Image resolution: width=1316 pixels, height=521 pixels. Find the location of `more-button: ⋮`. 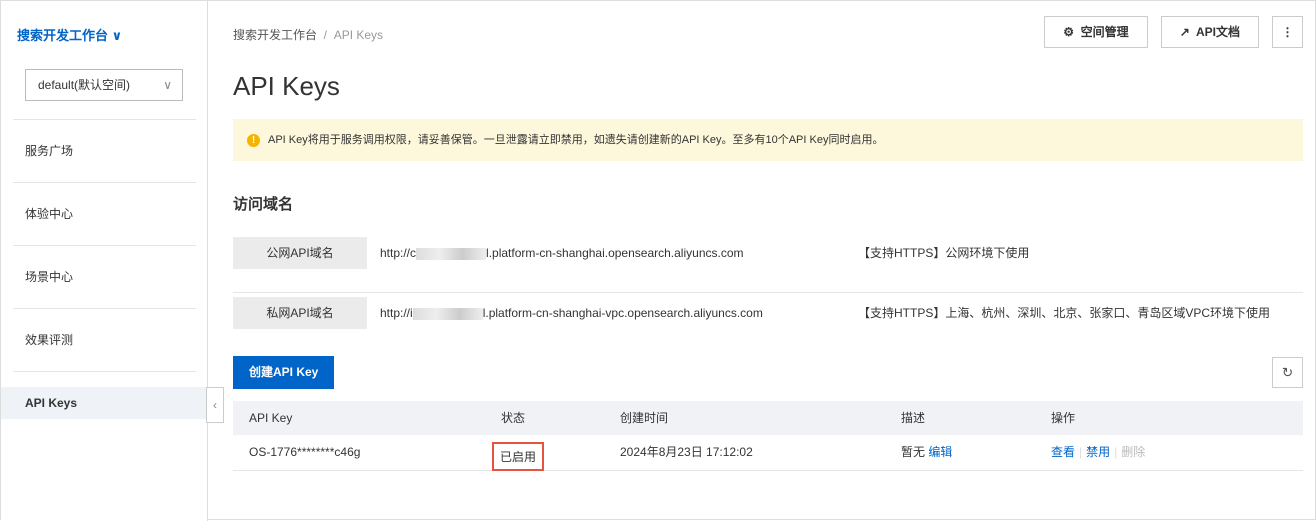

more-button: ⋮ is located at coordinates (1287, 32).